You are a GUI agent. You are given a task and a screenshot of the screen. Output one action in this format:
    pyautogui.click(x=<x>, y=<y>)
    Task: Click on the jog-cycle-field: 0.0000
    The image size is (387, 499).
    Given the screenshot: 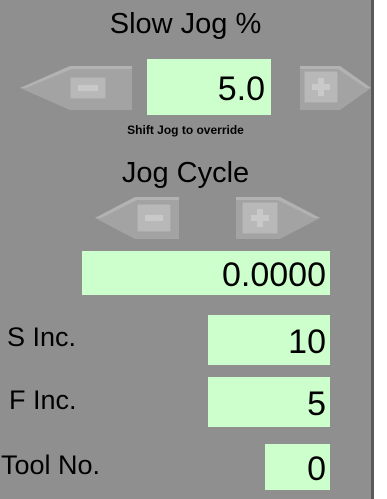 What is the action you would take?
    pyautogui.click(x=206, y=273)
    